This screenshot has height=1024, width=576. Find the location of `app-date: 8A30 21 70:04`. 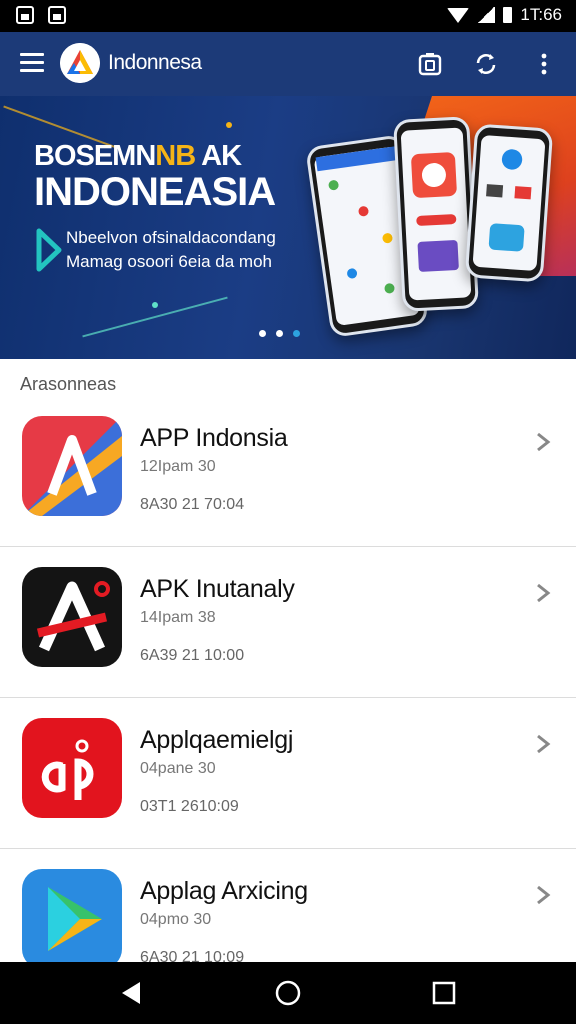

app-date: 8A30 21 70:04 is located at coordinates (192, 504).